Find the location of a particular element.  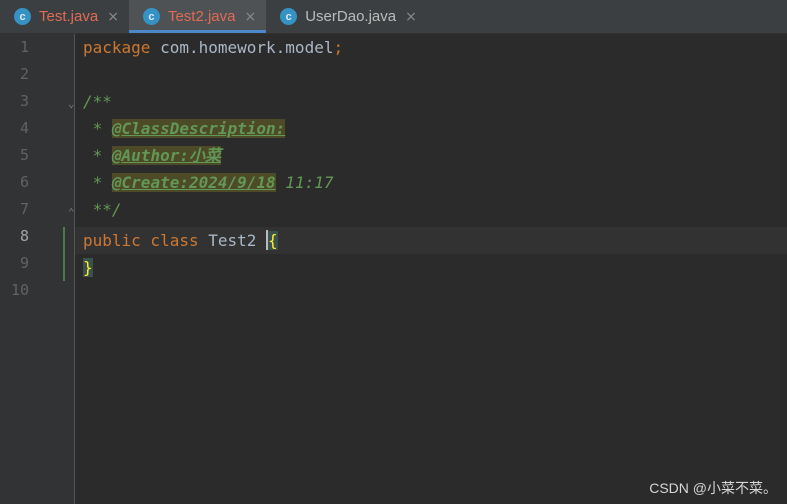

brace-open: { is located at coordinates (273, 240).